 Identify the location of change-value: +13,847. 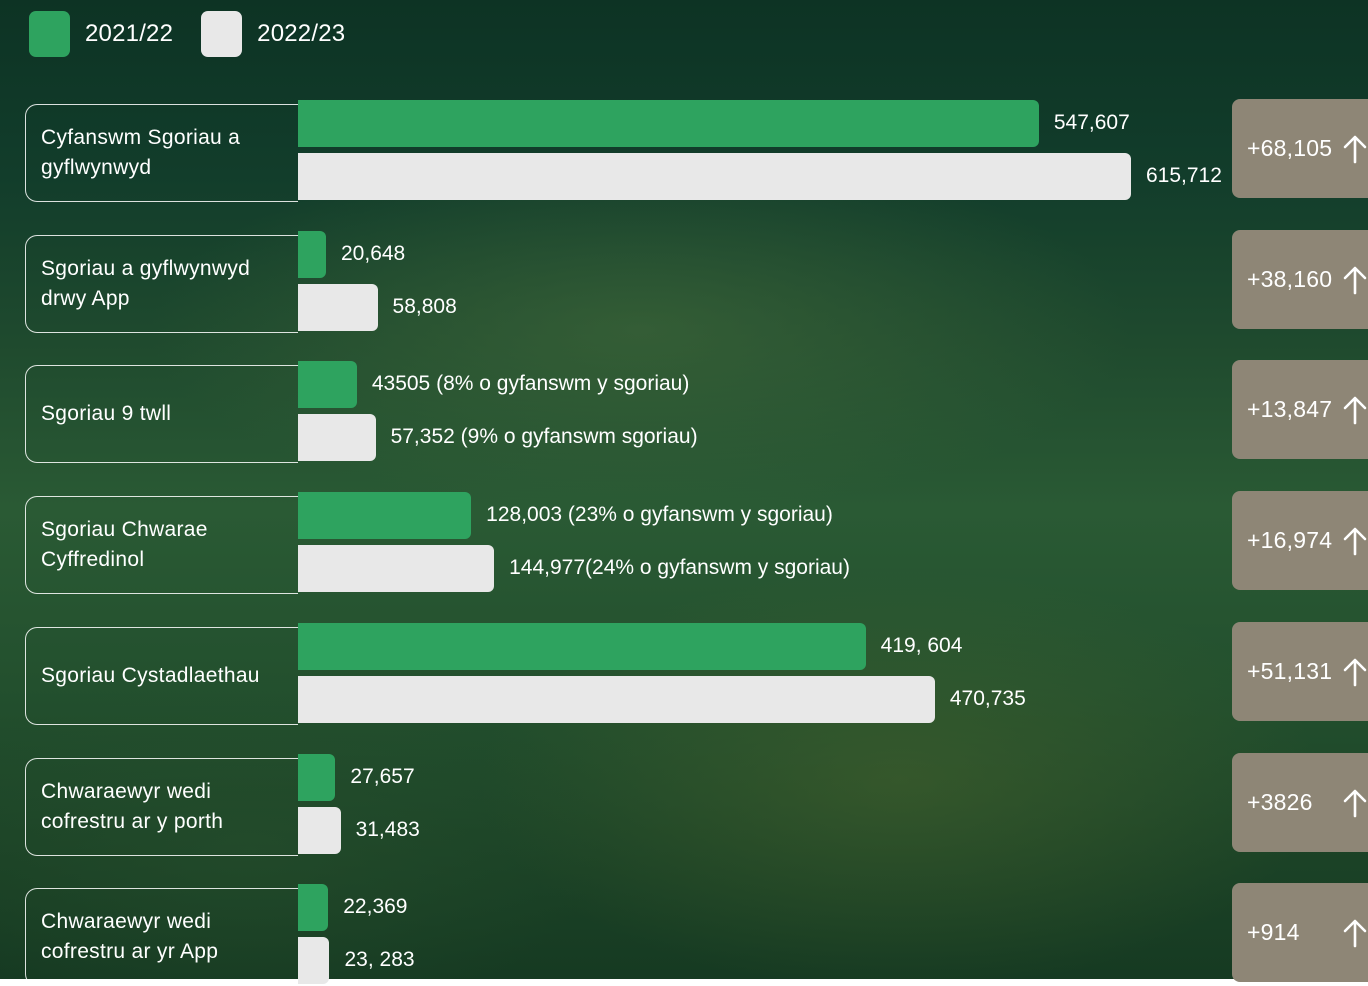
(1290, 409).